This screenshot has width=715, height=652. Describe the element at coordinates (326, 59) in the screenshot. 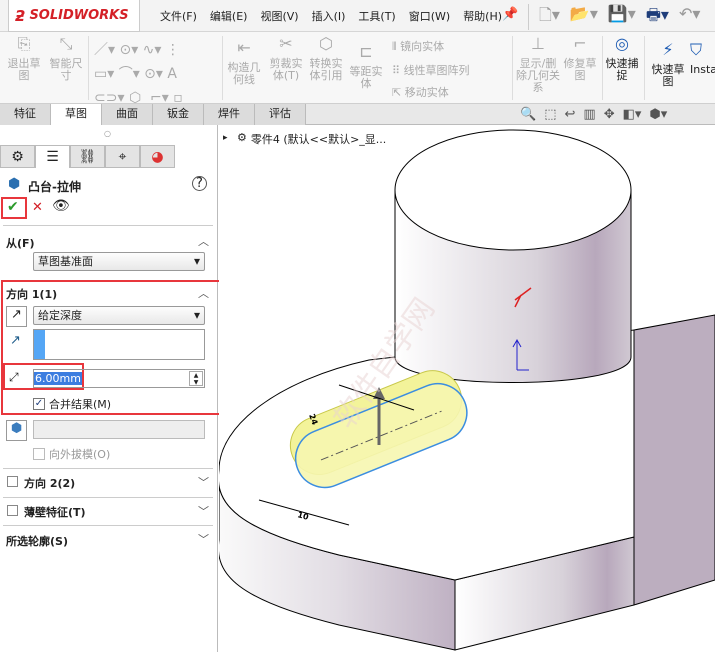

I see `convert-entities-button: ⬡ 转换实体引用` at that location.